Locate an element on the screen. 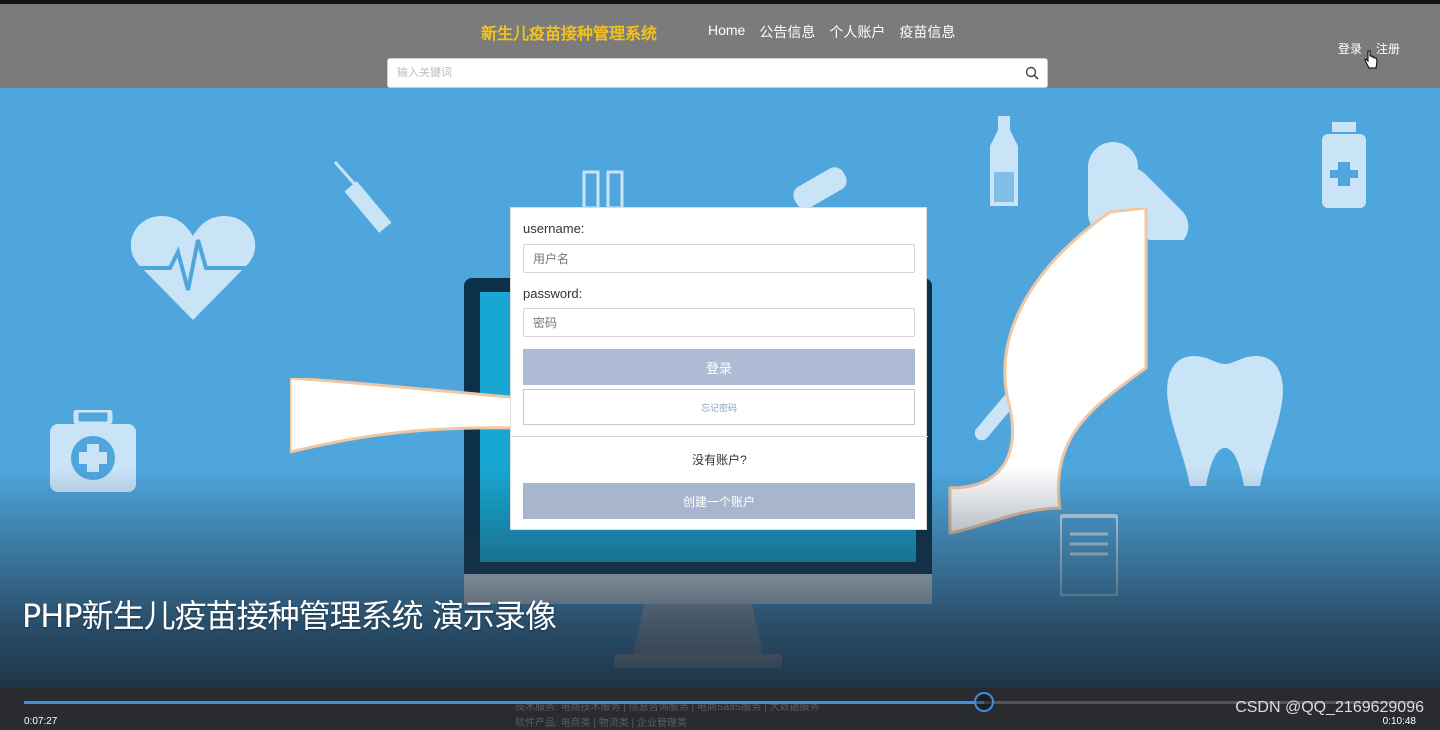  medicine-bottle-icon is located at coordinates (1344, 165).